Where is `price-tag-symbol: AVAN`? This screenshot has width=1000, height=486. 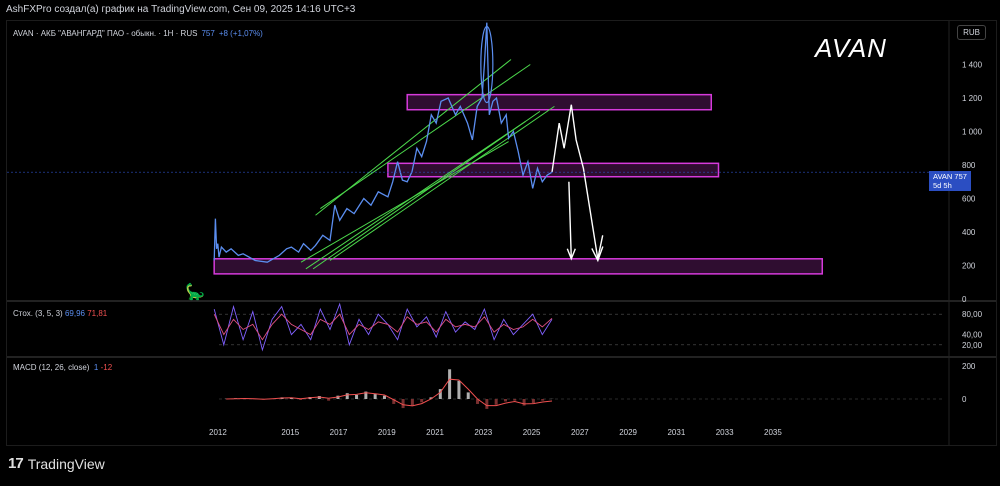 price-tag-symbol: AVAN is located at coordinates (943, 176).